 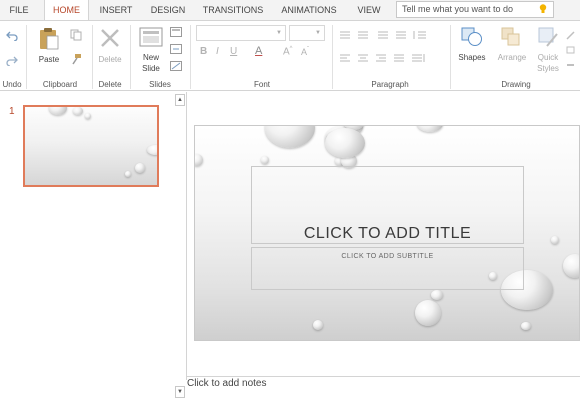 What do you see at coordinates (305, 52) in the screenshot?
I see `shrink-font-icon: Aˇ` at bounding box center [305, 52].